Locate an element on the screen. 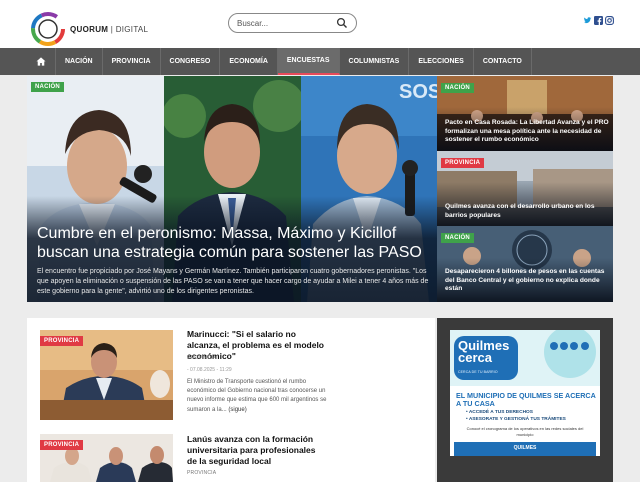 This screenshot has width=640, height=482. article-1-category: PROVINCIA is located at coordinates (201, 358).